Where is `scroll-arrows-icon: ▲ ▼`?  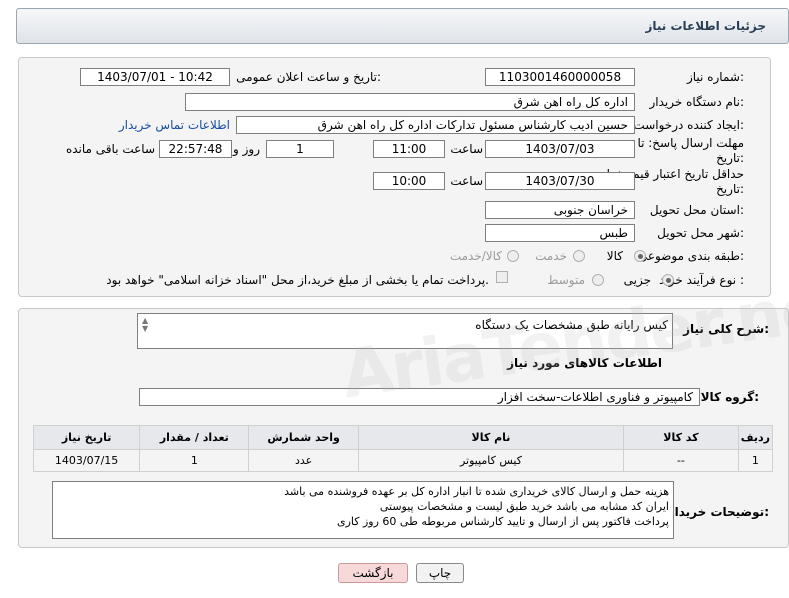
scroll-arrows-icon: ▲ ▼ is located at coordinates (145, 325).